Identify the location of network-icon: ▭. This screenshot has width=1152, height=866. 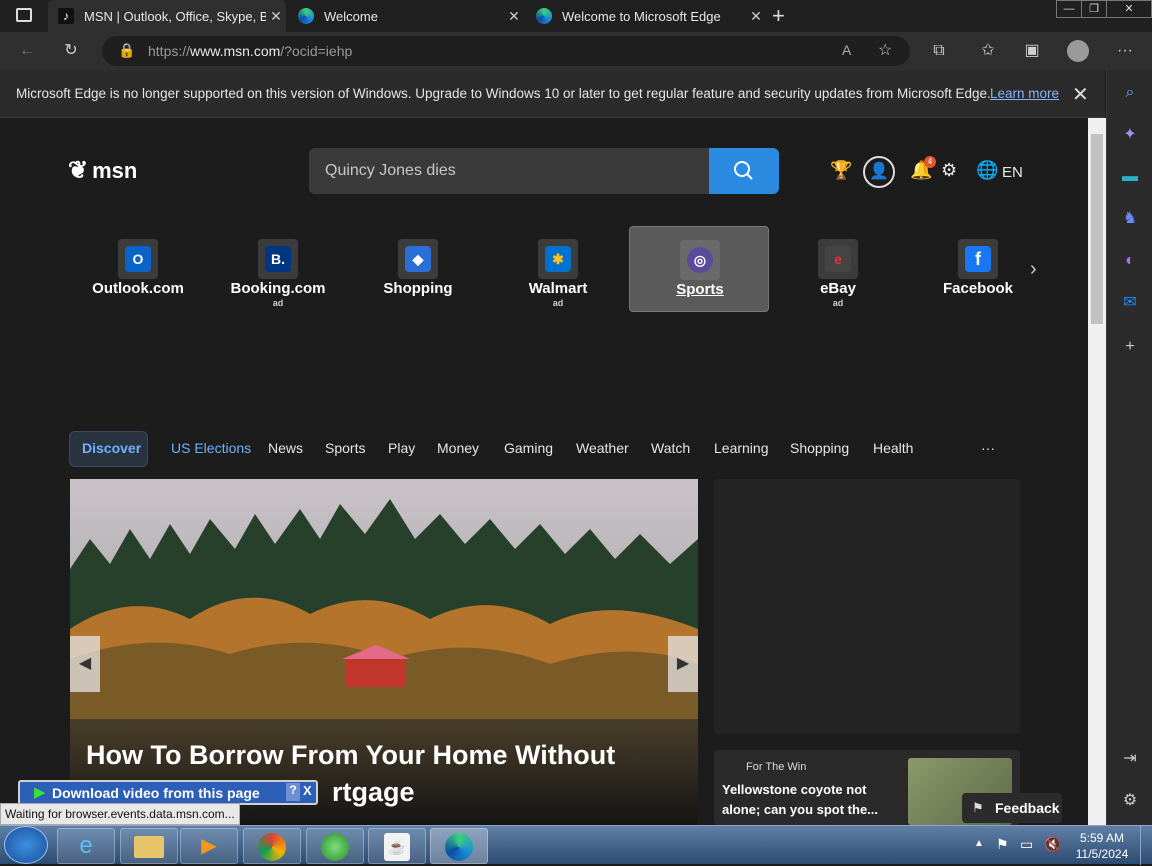
(1026, 844).